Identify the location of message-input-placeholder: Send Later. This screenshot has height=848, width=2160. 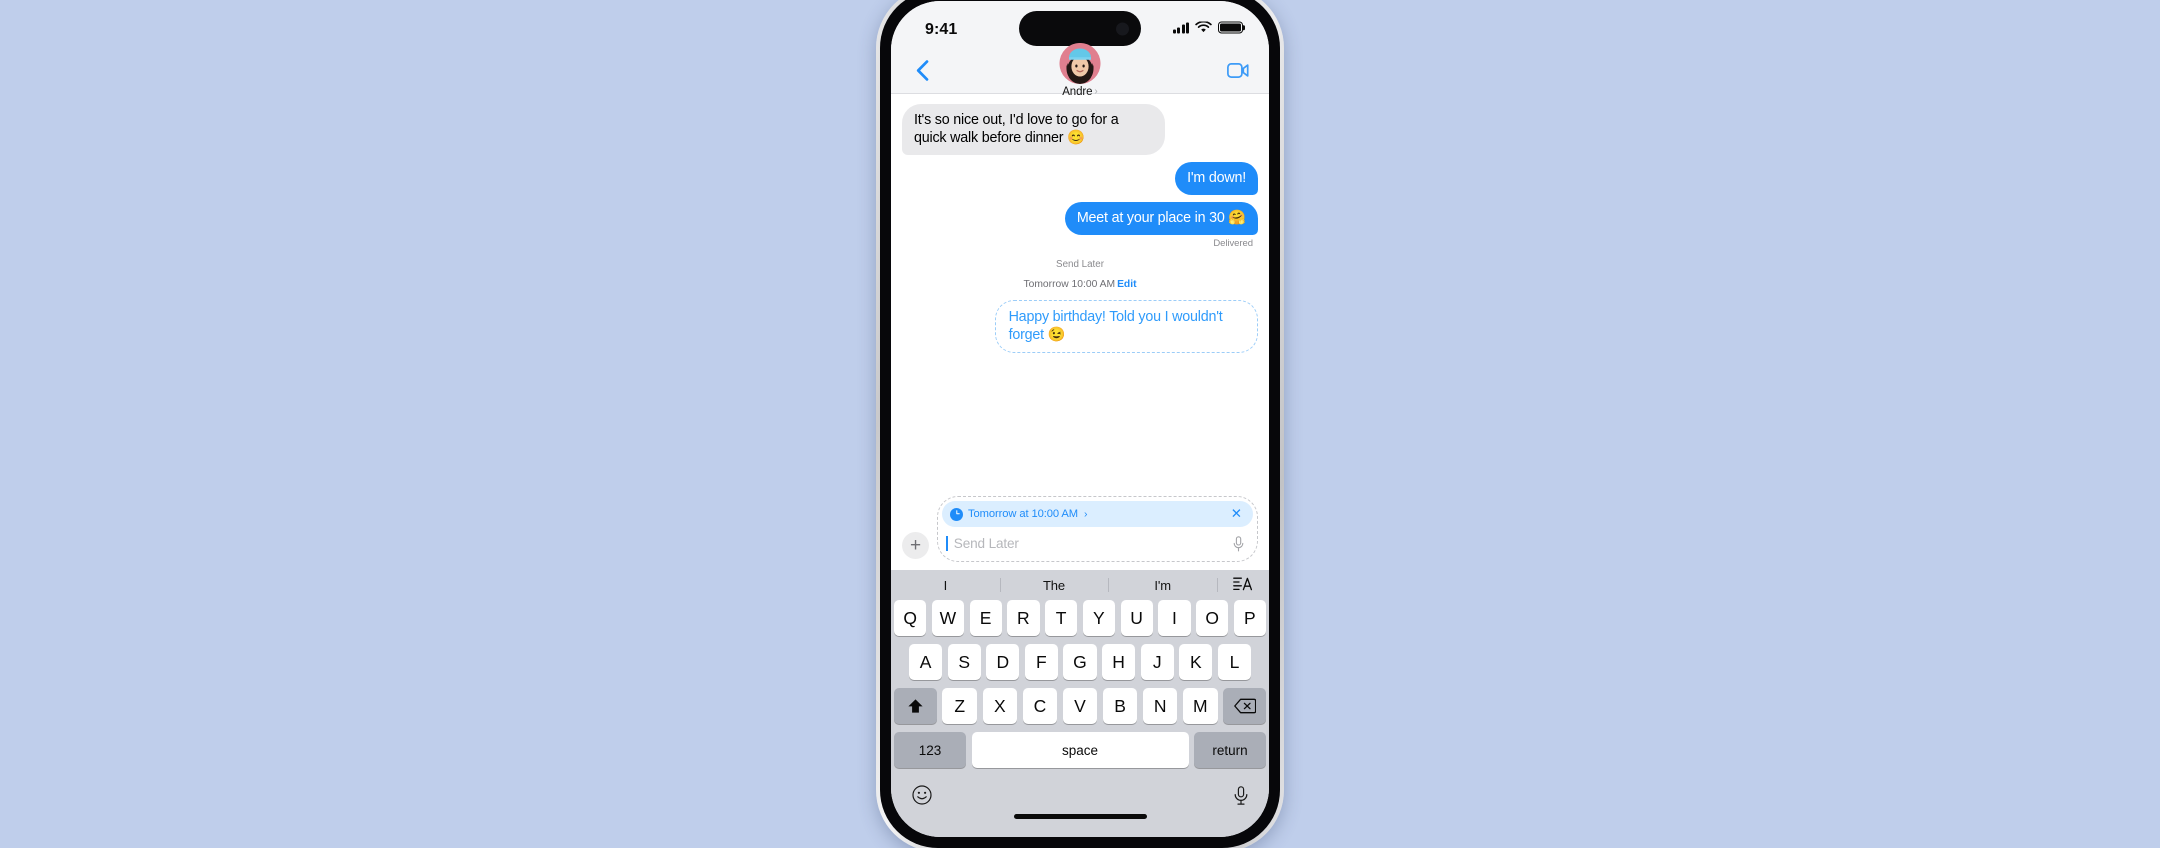
(986, 543).